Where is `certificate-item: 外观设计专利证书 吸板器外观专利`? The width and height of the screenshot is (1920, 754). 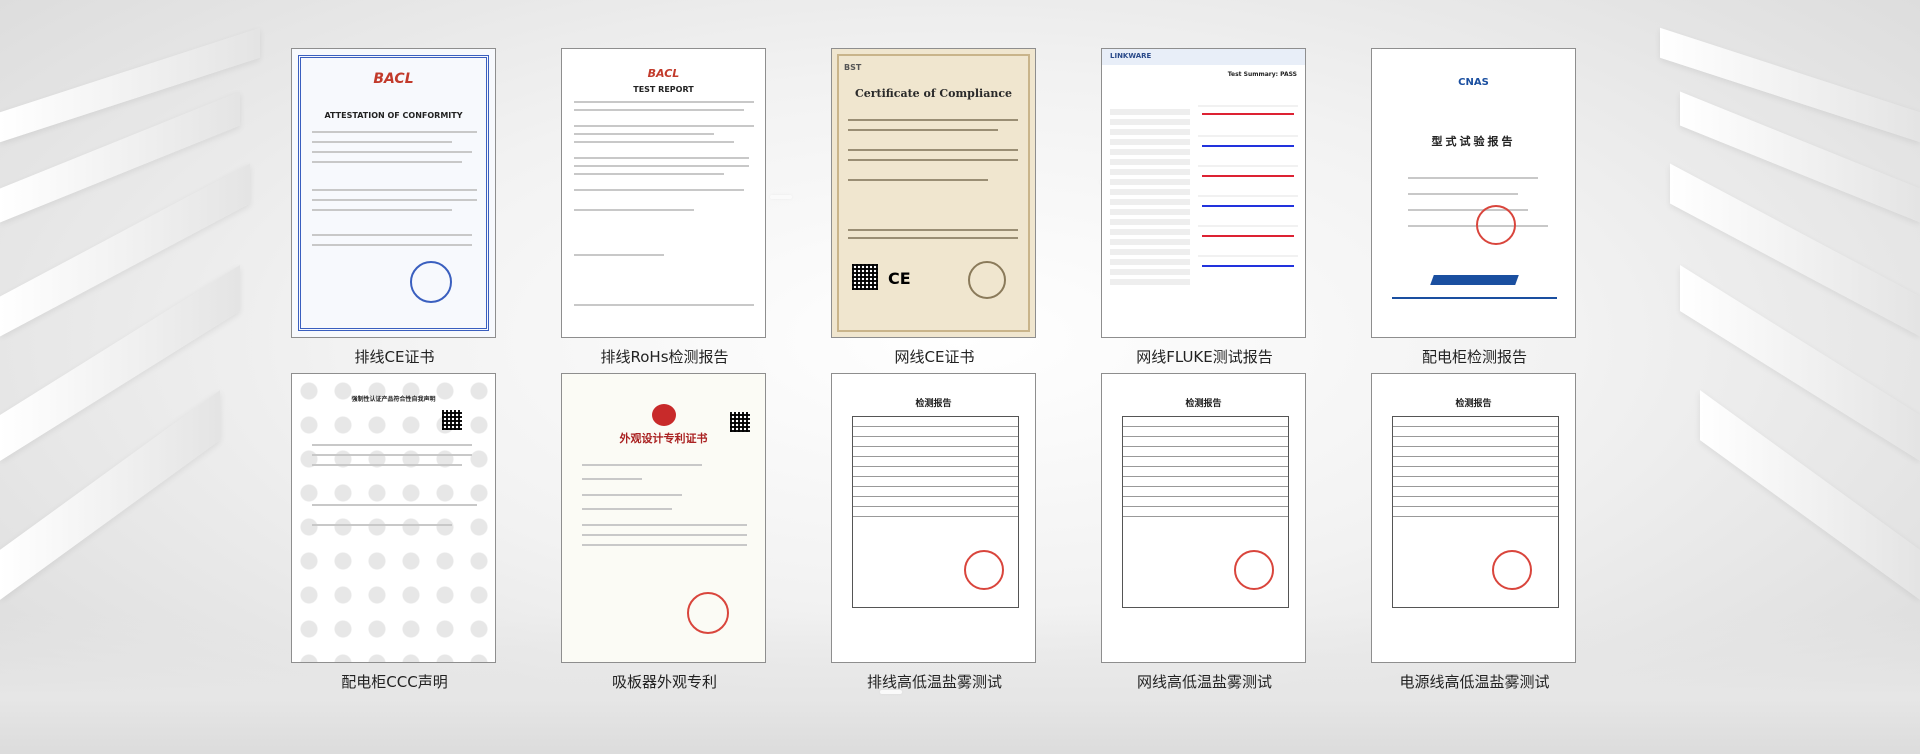
certificate-item: 外观设计专利证书 吸板器外观专利 is located at coordinates (664, 532).